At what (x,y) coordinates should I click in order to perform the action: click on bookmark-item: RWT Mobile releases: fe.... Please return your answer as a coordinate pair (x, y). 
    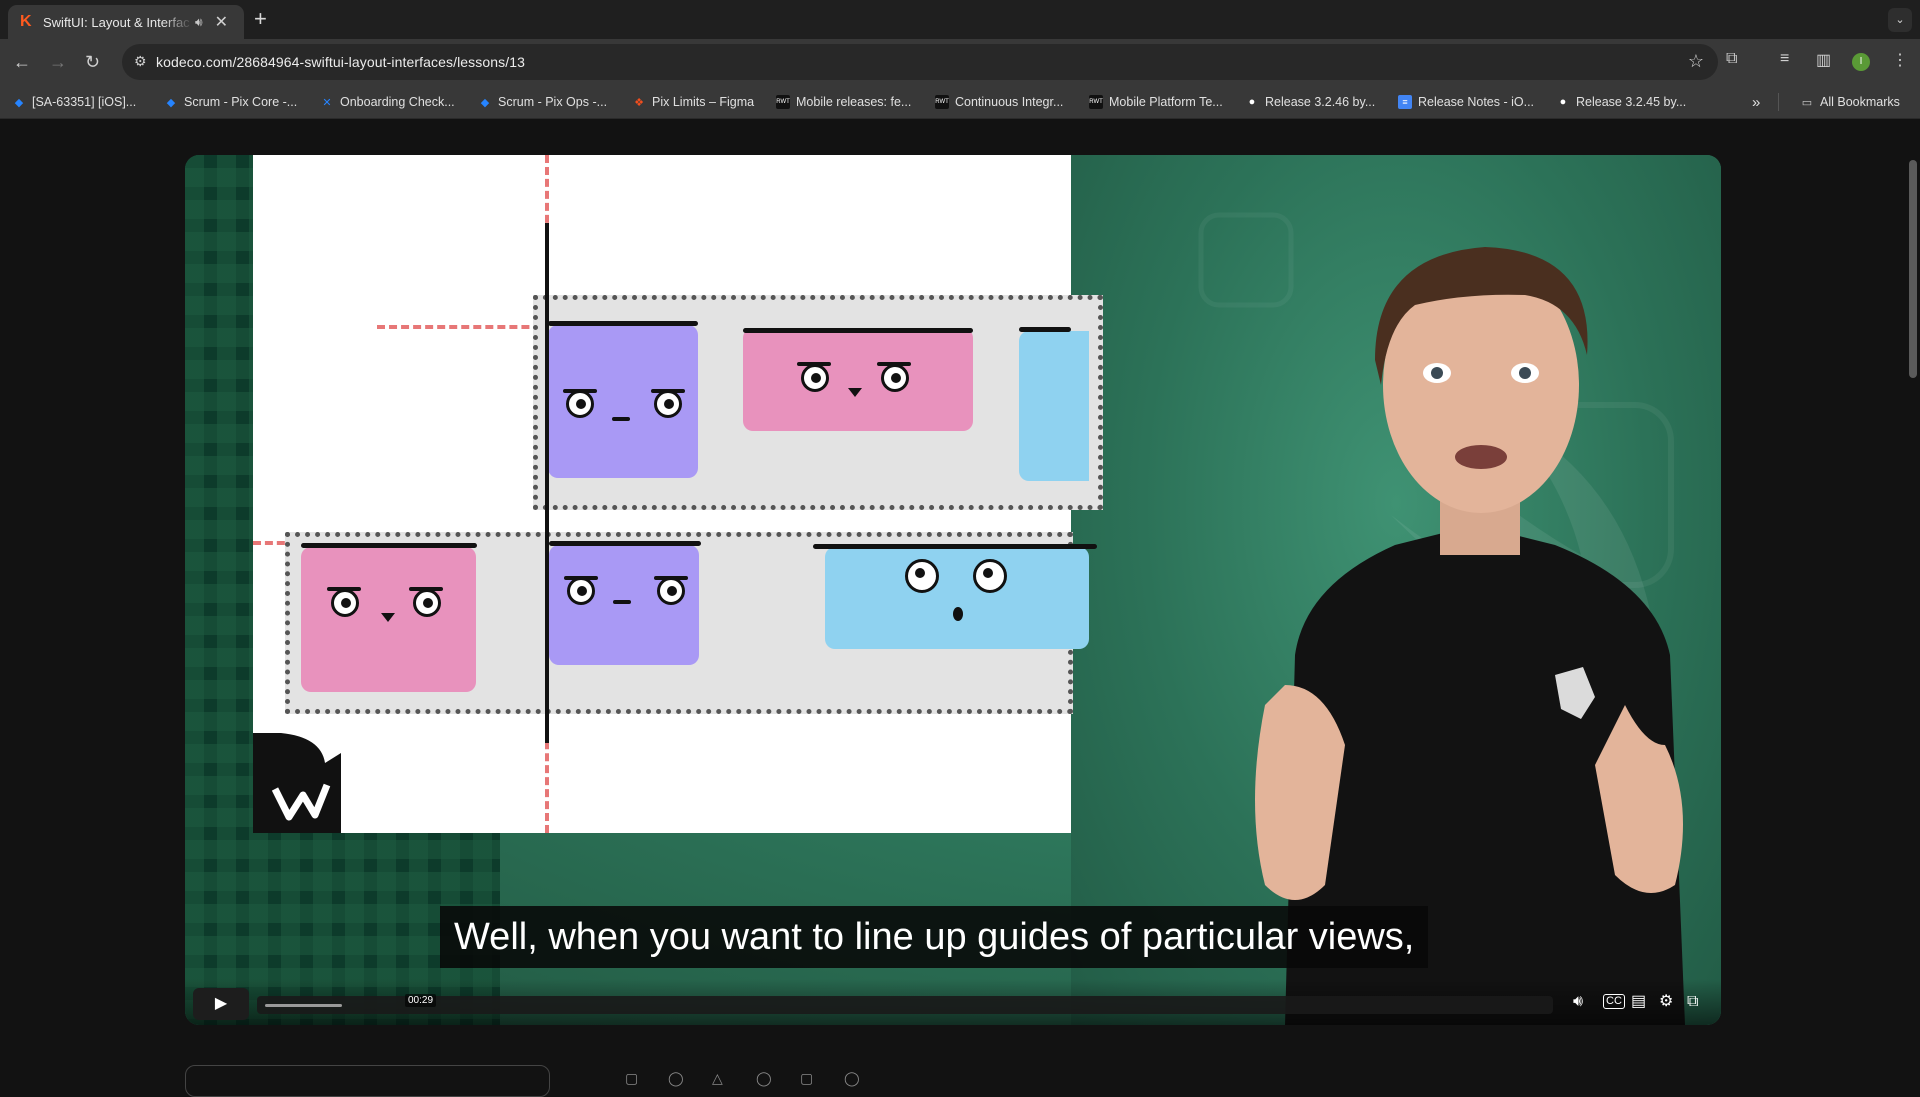
    Looking at the image, I should click on (843, 102).